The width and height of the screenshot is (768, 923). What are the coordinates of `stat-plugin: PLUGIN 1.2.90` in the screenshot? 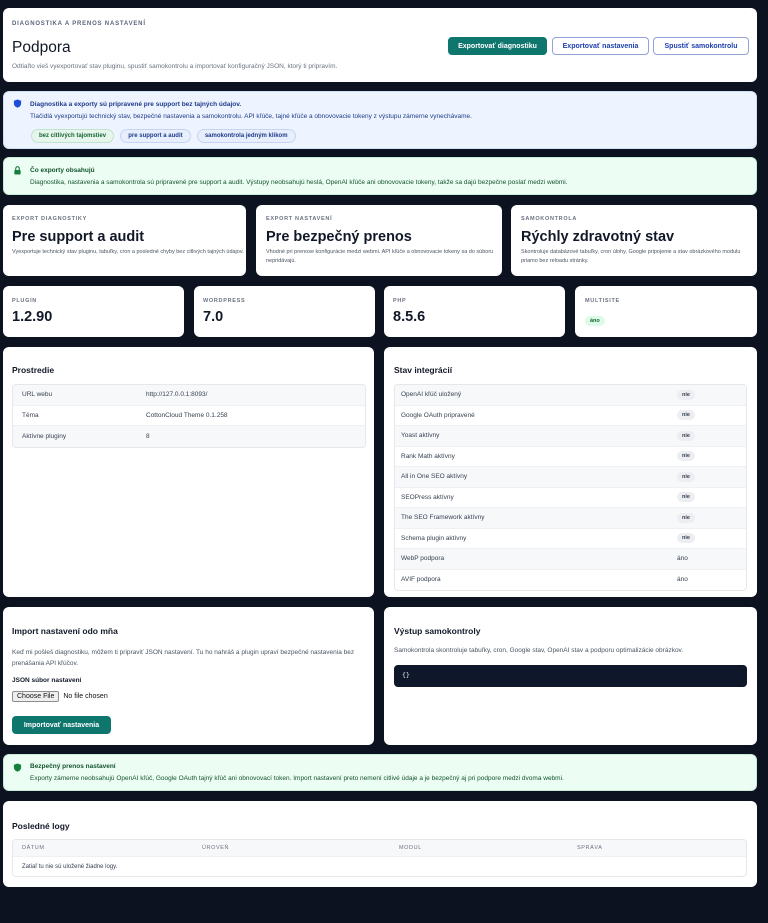 It's located at (93, 311).